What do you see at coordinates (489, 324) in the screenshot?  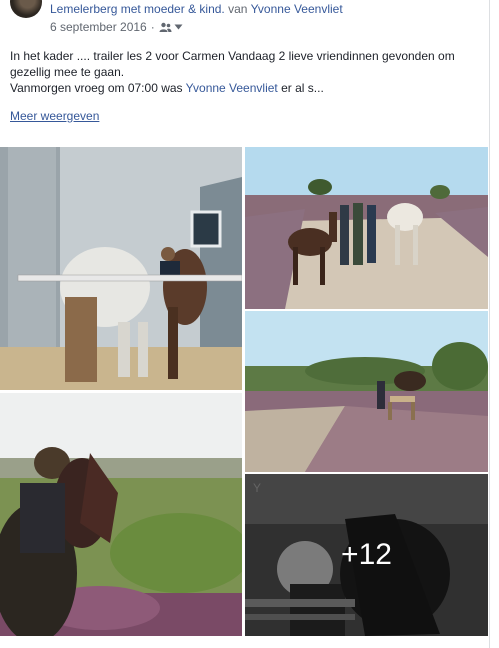 I see `post-border` at bounding box center [489, 324].